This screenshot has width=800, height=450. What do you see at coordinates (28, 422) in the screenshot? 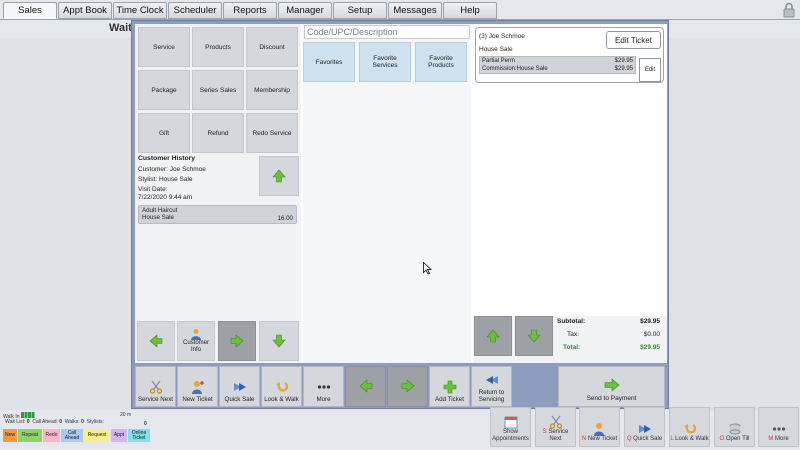
I see `wait-list-count: 0` at bounding box center [28, 422].